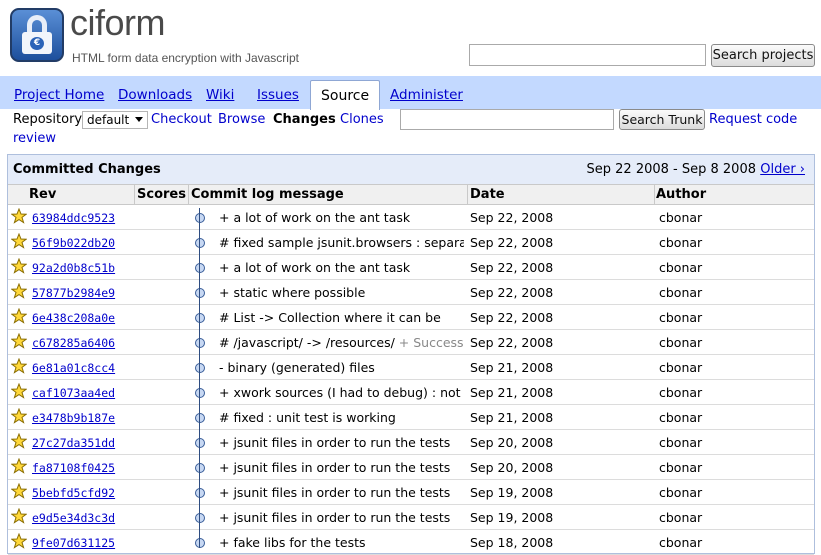  What do you see at coordinates (763, 55) in the screenshot?
I see `search-projects-button: Search projects` at bounding box center [763, 55].